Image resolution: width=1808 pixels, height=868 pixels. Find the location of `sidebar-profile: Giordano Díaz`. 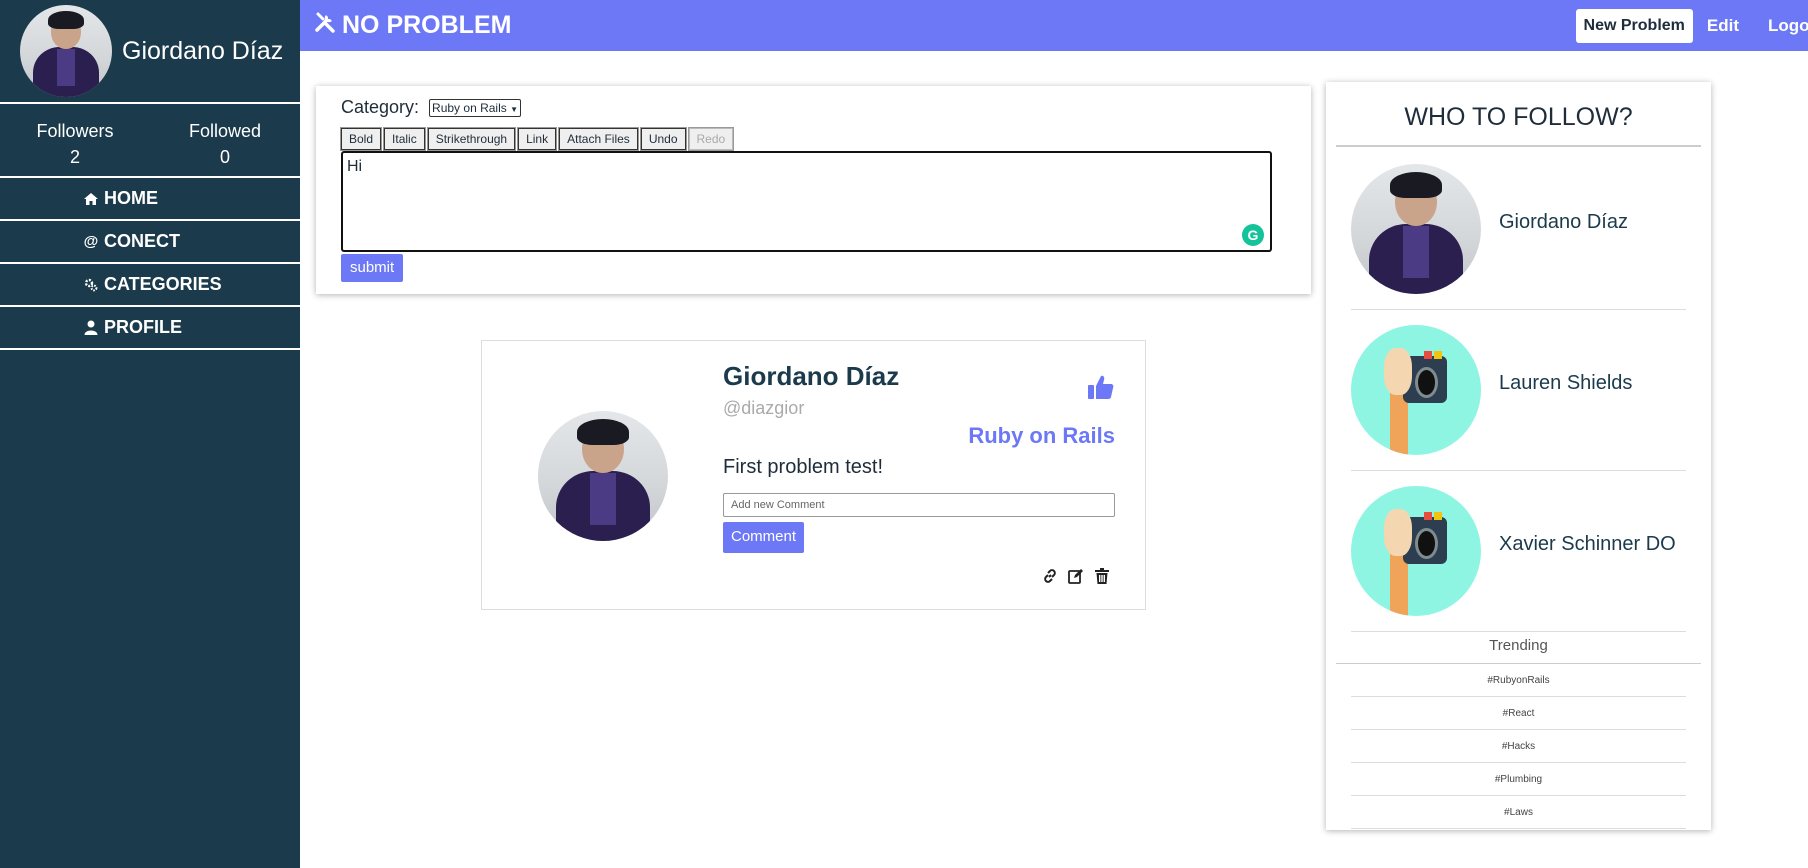

sidebar-profile: Giordano Díaz is located at coordinates (150, 52).